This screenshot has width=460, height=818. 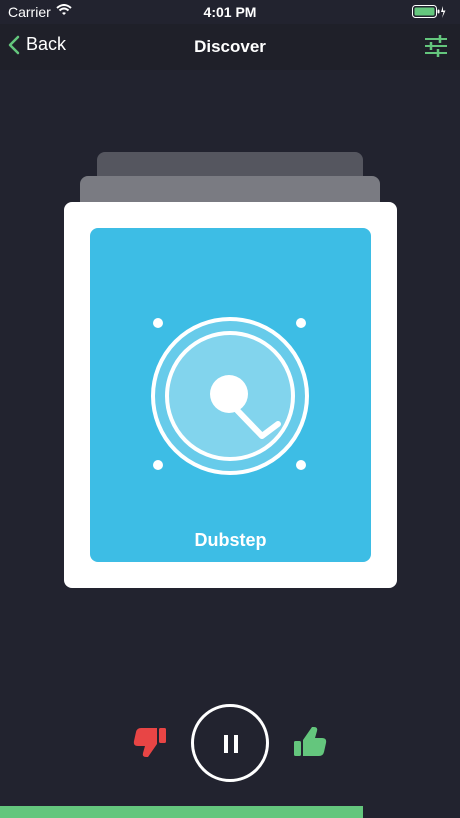 I want to click on filter-button, so click(x=436, y=48).